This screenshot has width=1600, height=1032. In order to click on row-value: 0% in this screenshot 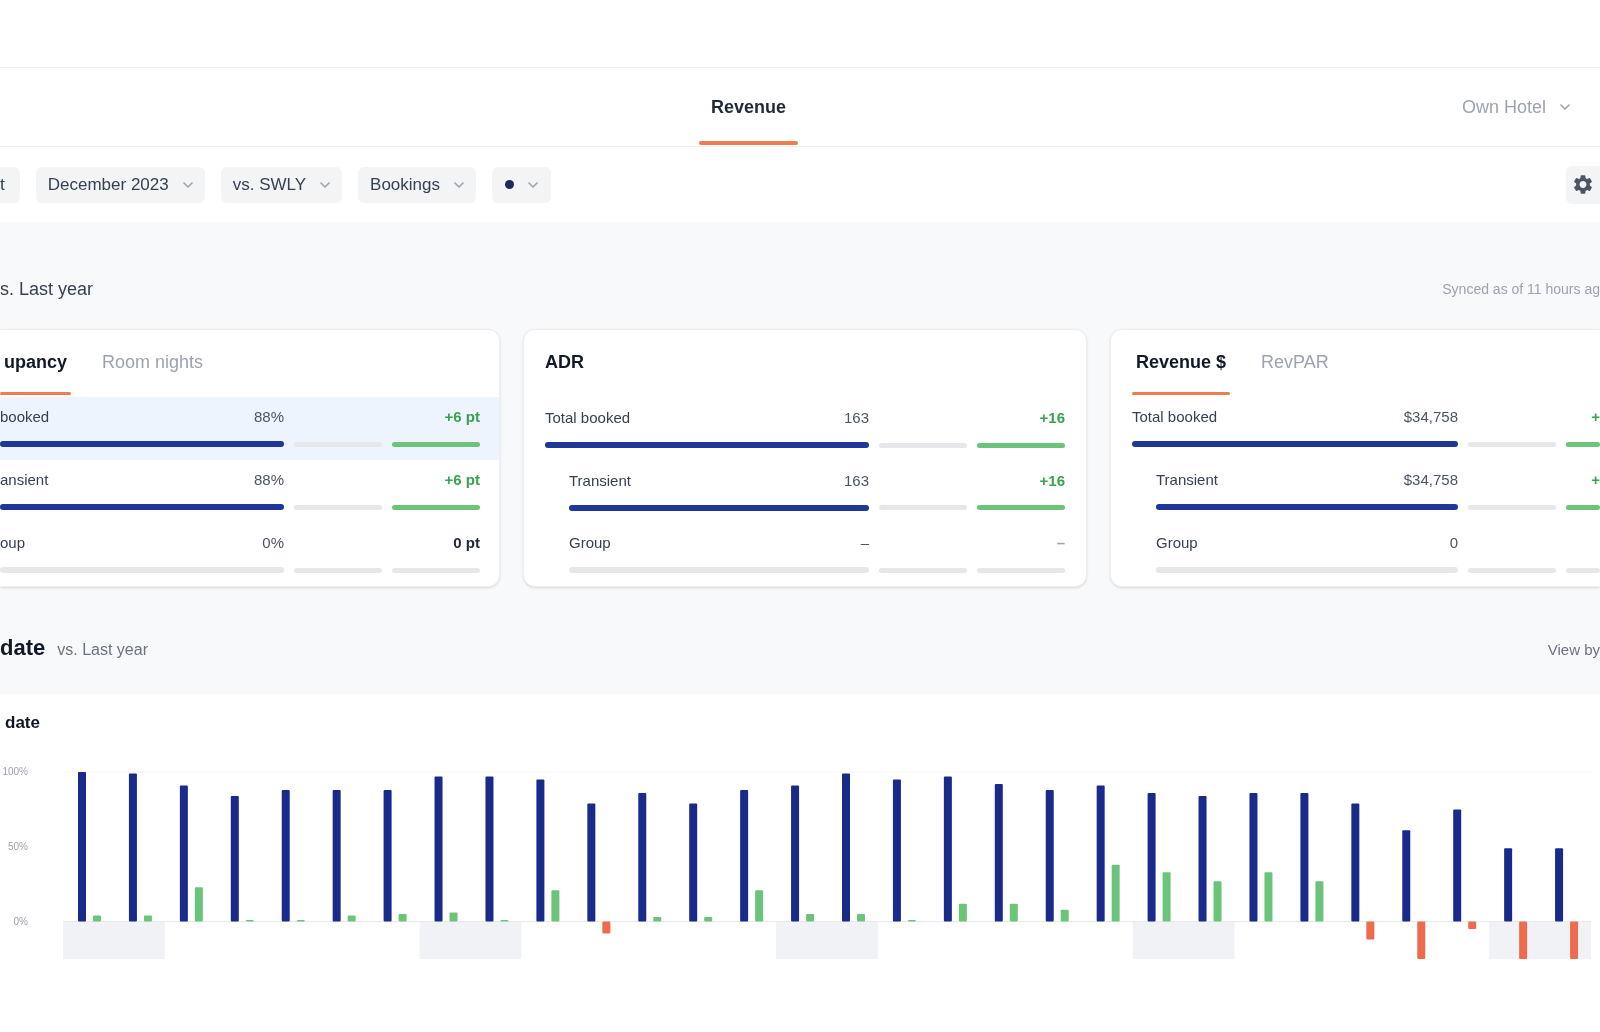, I will do `click(273, 543)`.